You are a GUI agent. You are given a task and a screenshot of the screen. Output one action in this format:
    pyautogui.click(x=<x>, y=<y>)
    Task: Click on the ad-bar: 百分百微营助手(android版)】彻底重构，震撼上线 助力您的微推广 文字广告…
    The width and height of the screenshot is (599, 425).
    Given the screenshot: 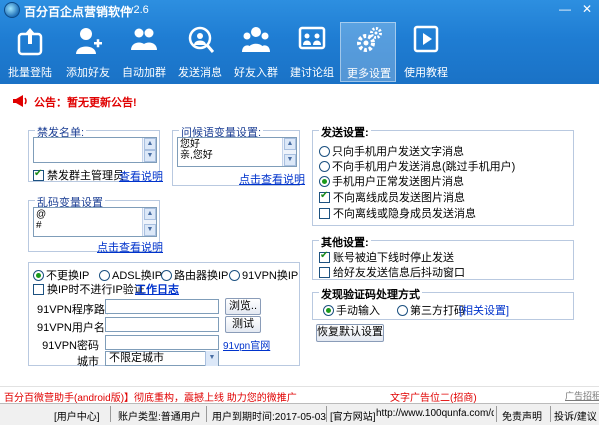 What is the action you would take?
    pyautogui.click(x=299, y=395)
    